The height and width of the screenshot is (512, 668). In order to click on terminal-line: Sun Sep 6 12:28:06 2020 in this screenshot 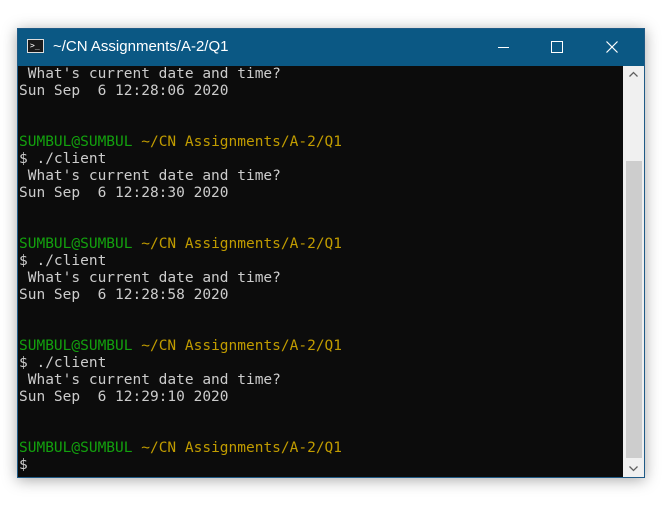, I will do `click(124, 91)`.